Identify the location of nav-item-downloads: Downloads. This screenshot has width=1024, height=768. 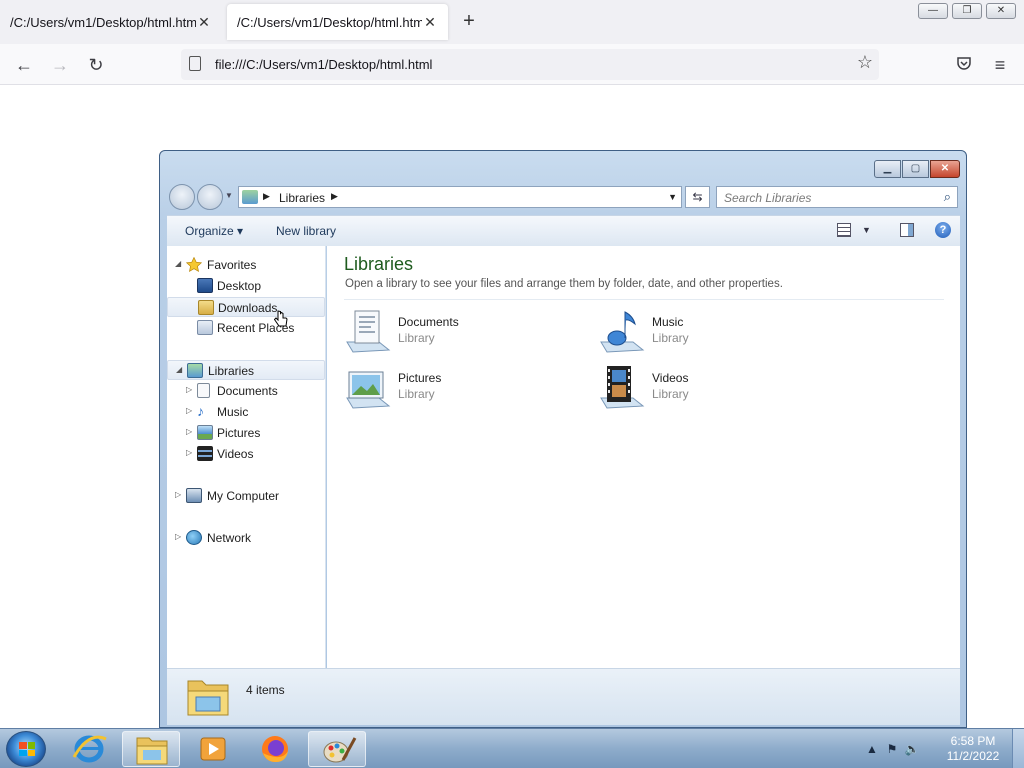
(246, 307).